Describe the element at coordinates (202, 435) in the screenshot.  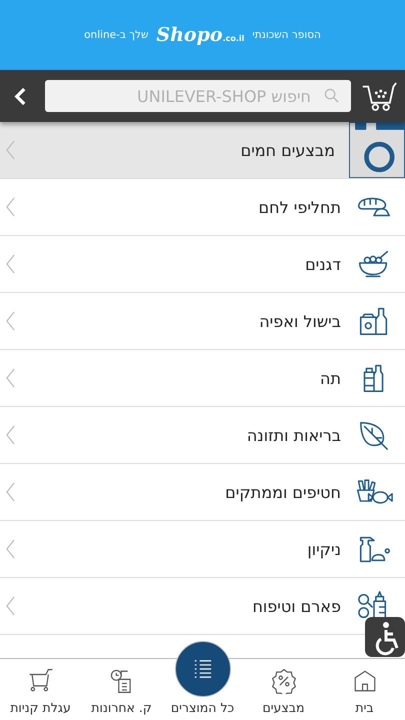
I see `category-item: בריאות ותזונה` at that location.